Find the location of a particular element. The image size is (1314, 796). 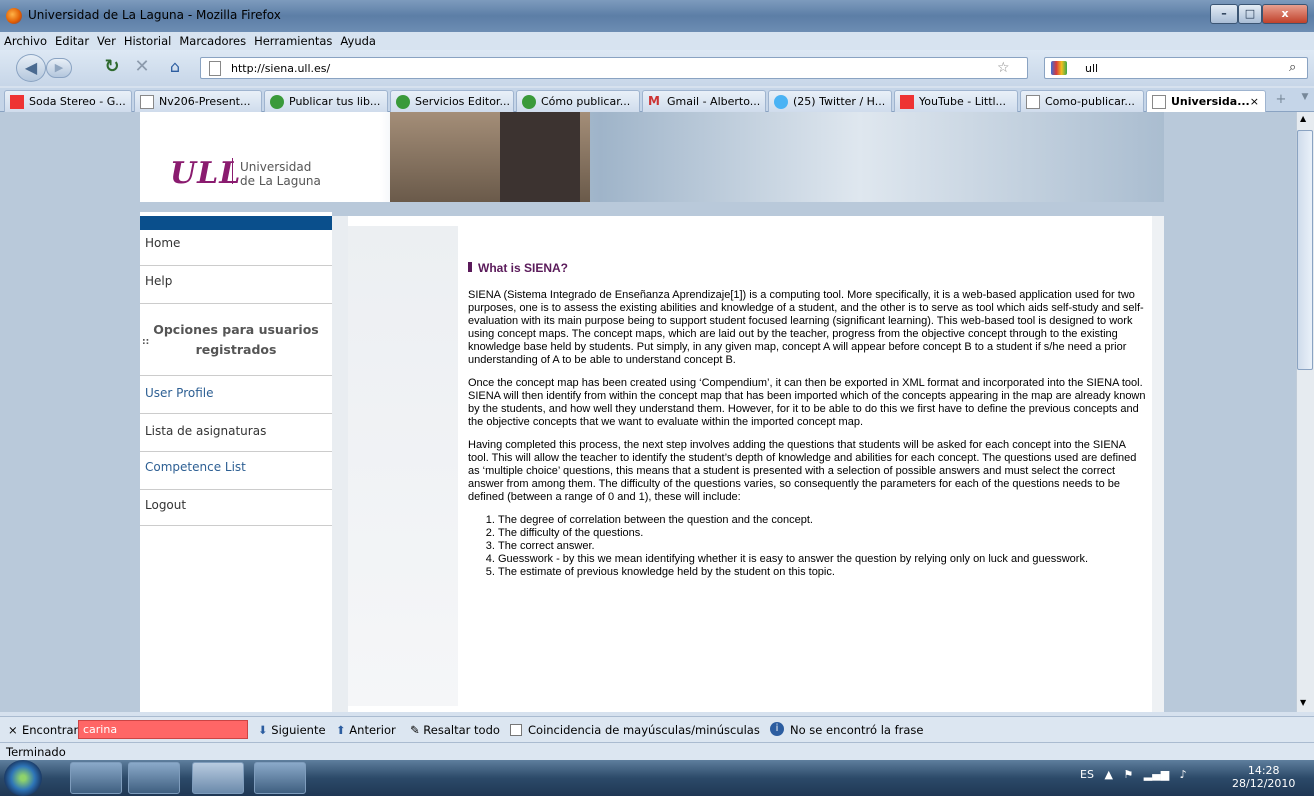

media-player-icon is located at coordinates (154, 778).